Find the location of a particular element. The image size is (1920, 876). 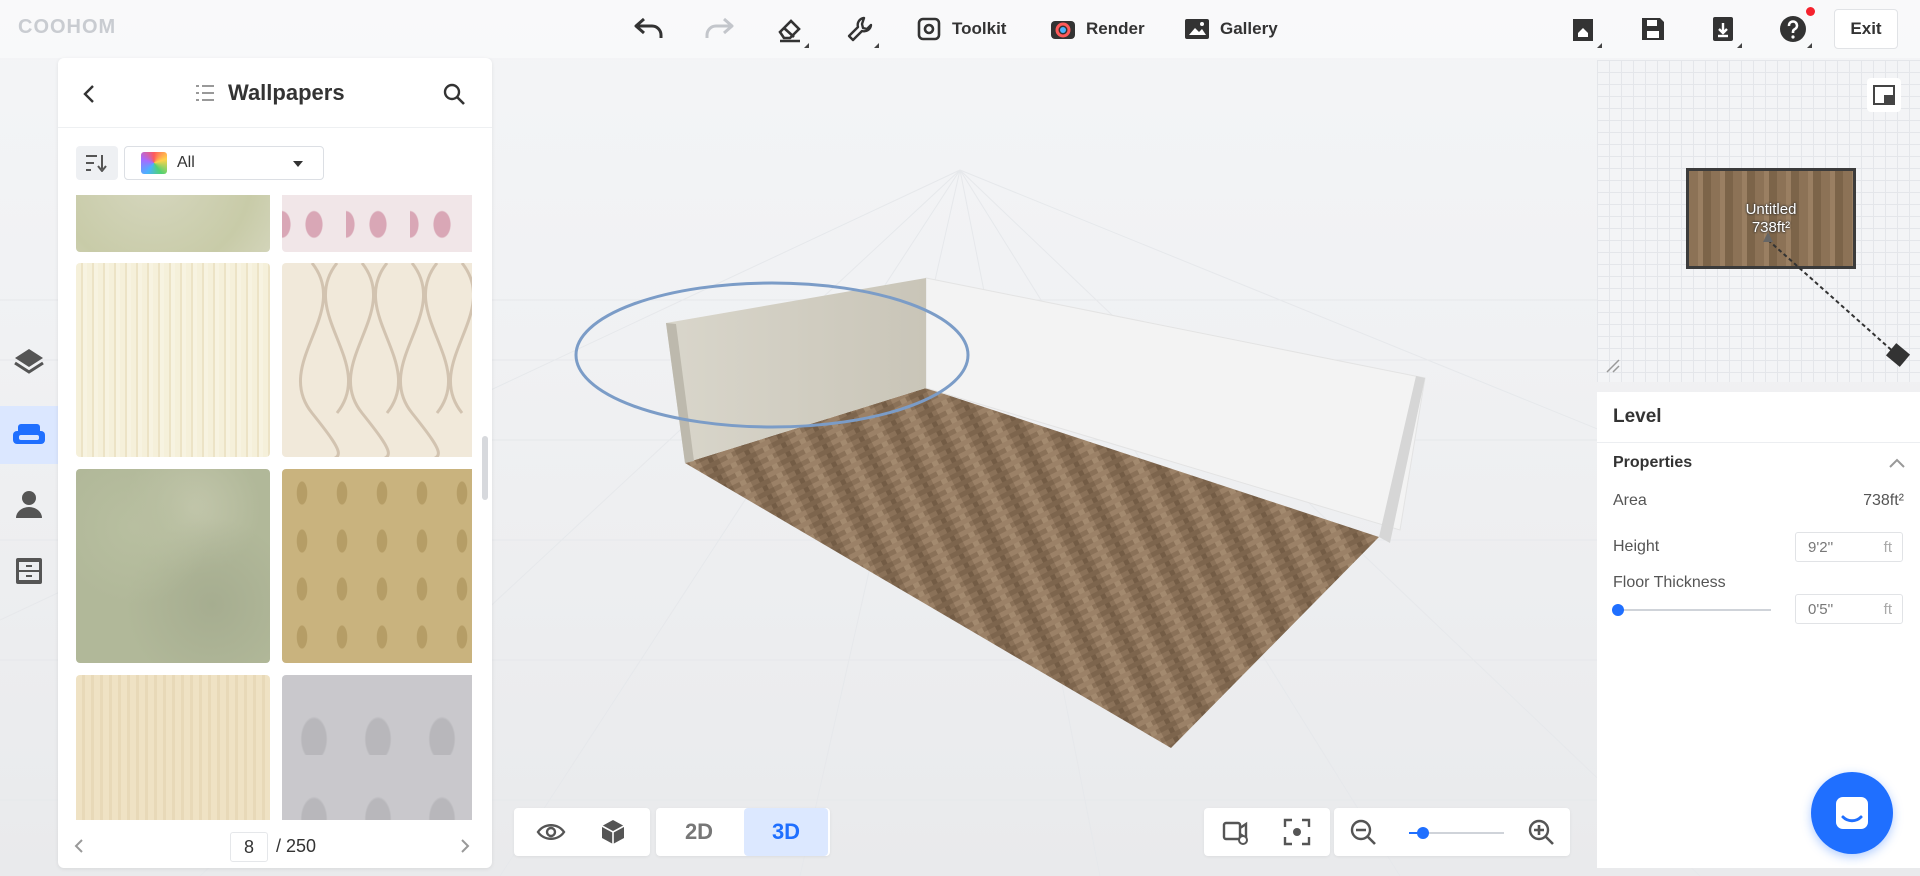

render-button: Render is located at coordinates (1097, 29).